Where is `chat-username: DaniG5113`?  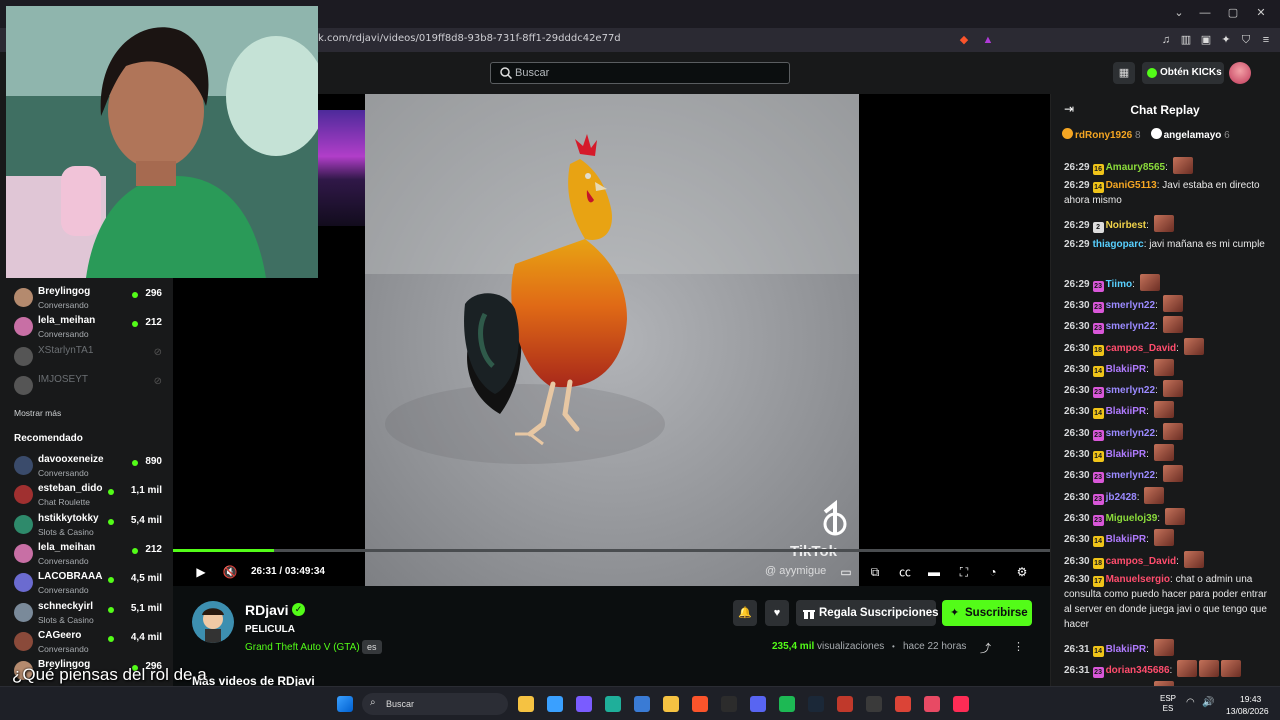
chat-username: DaniG5113 is located at coordinates (1131, 185).